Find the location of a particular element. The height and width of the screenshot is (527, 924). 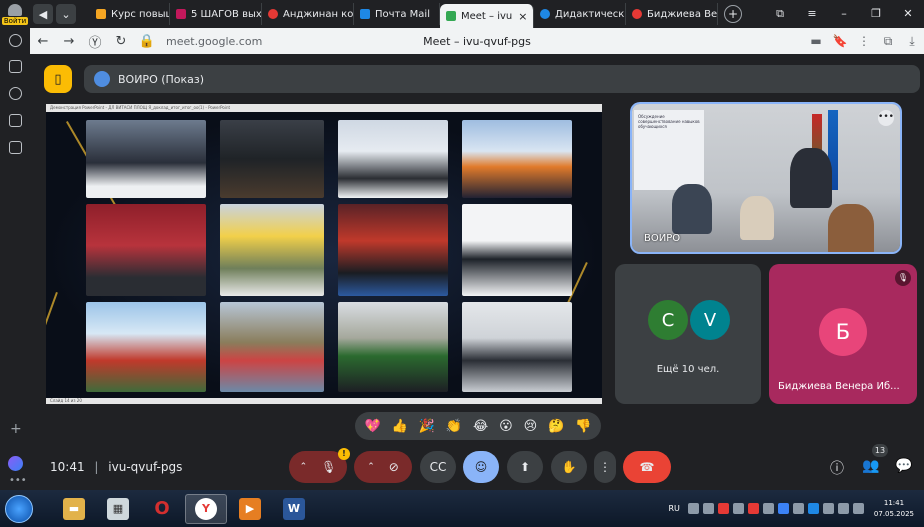

pin-icon: ⧉ is located at coordinates (780, 14).